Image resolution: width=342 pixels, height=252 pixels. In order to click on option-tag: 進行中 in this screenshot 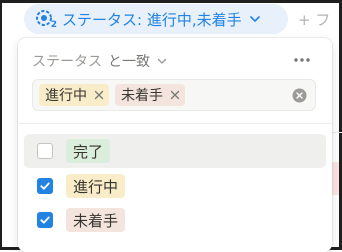, I will do `click(96, 186)`.